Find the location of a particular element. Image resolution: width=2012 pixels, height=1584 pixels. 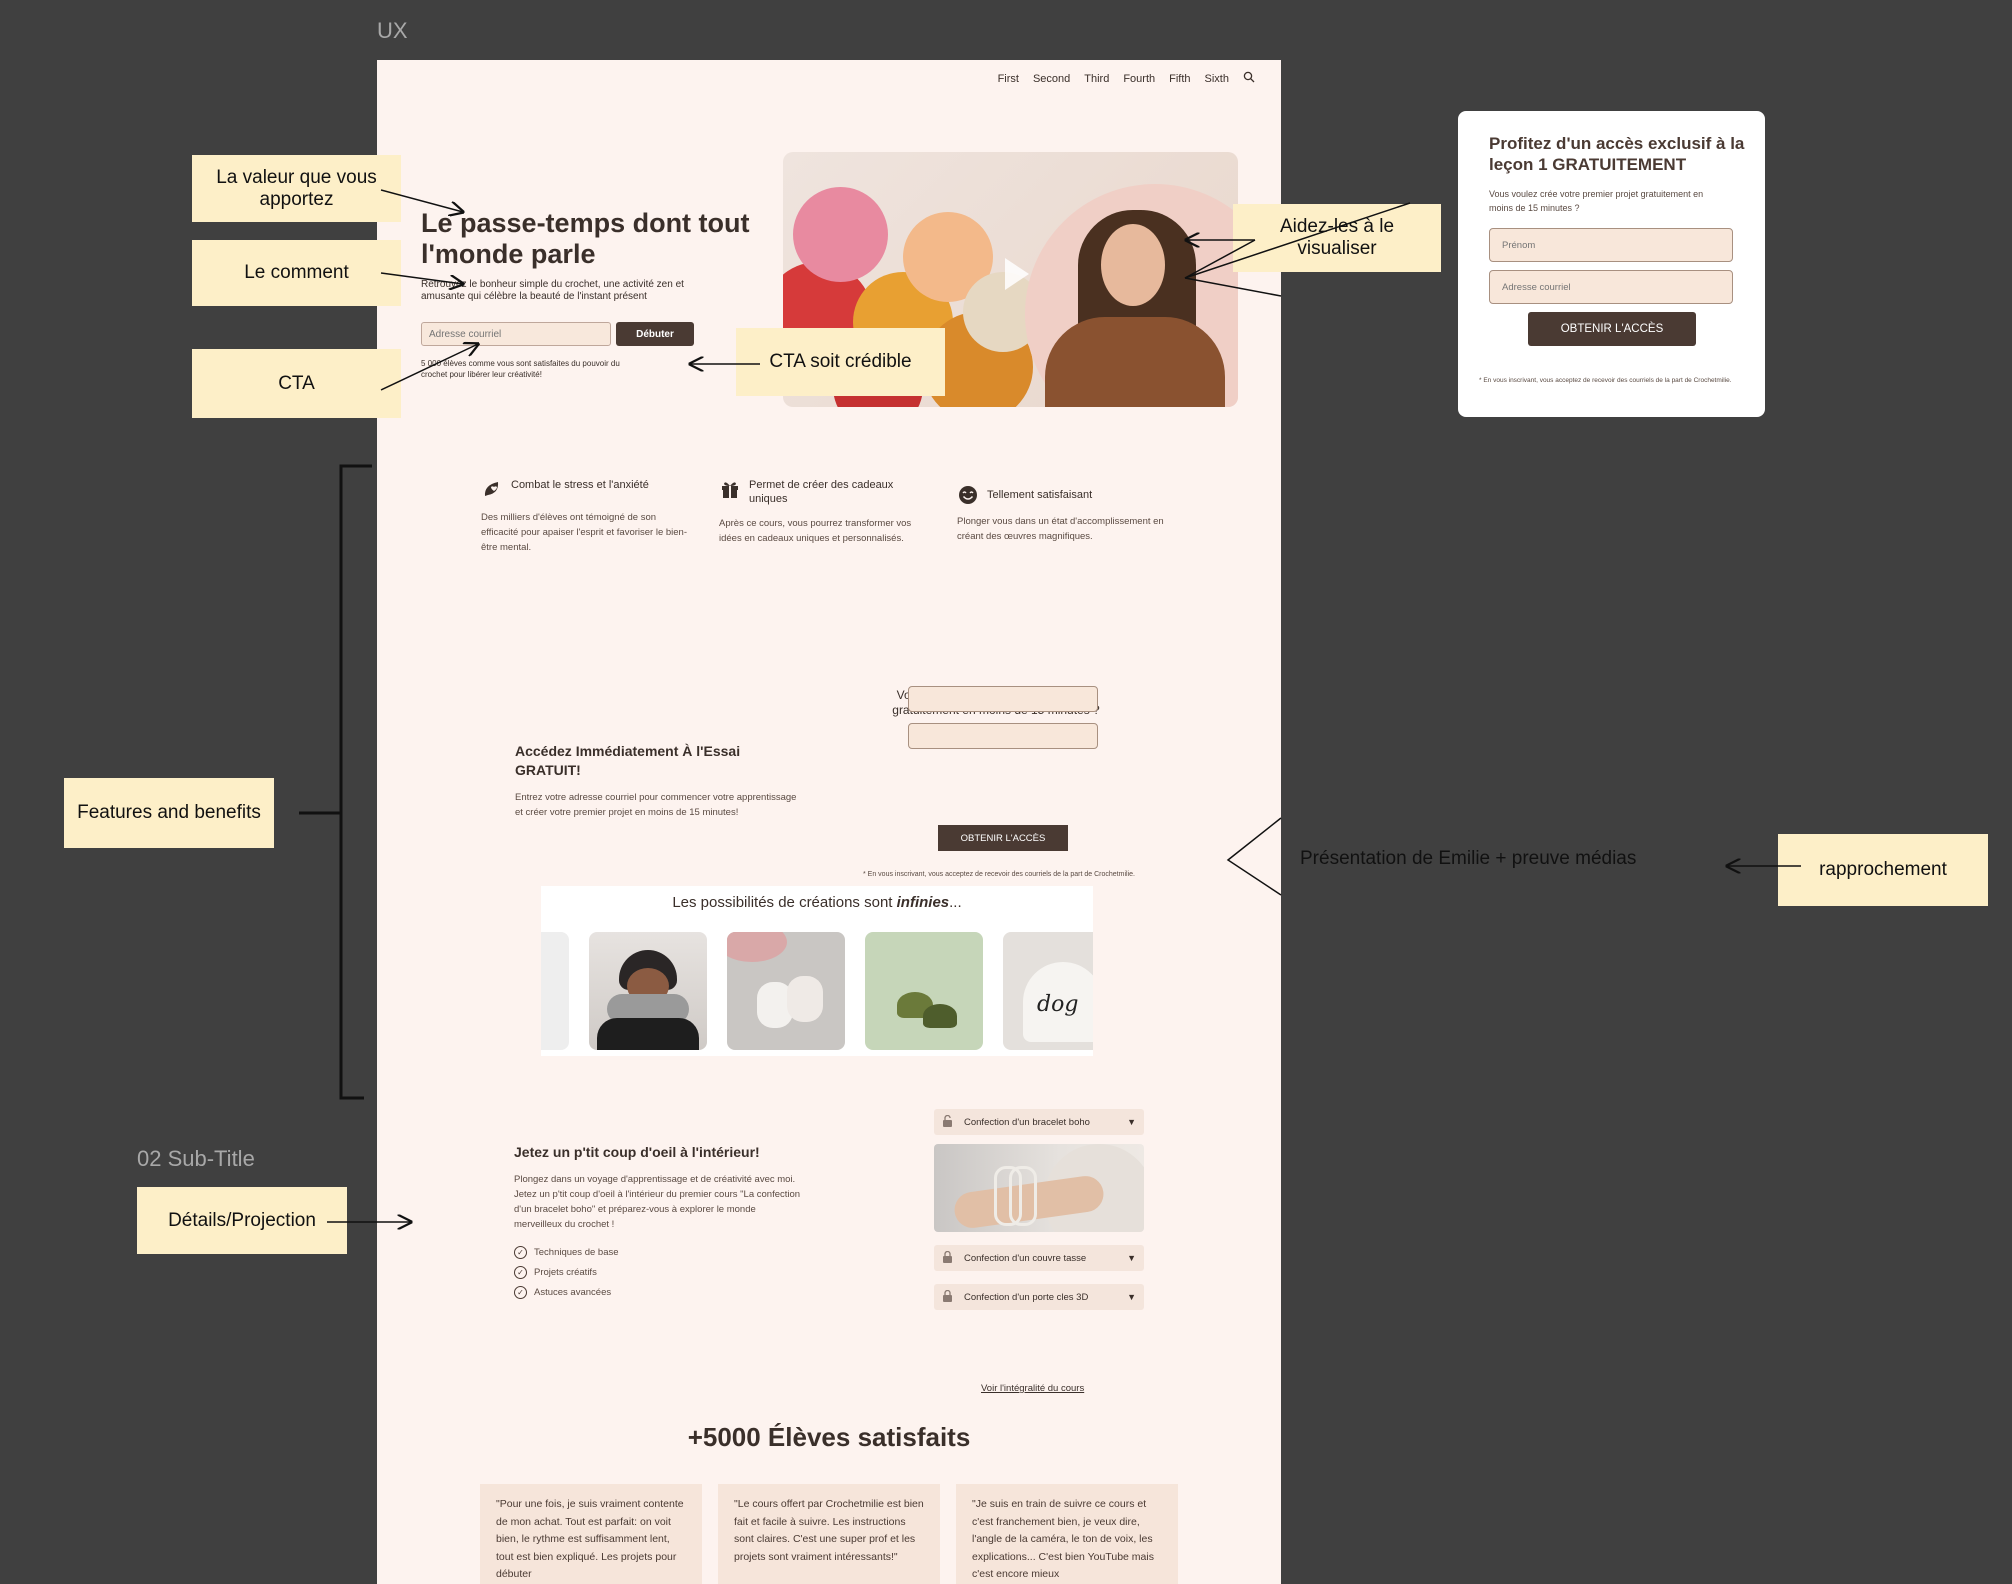

unlock-icon is located at coordinates (949, 1122).